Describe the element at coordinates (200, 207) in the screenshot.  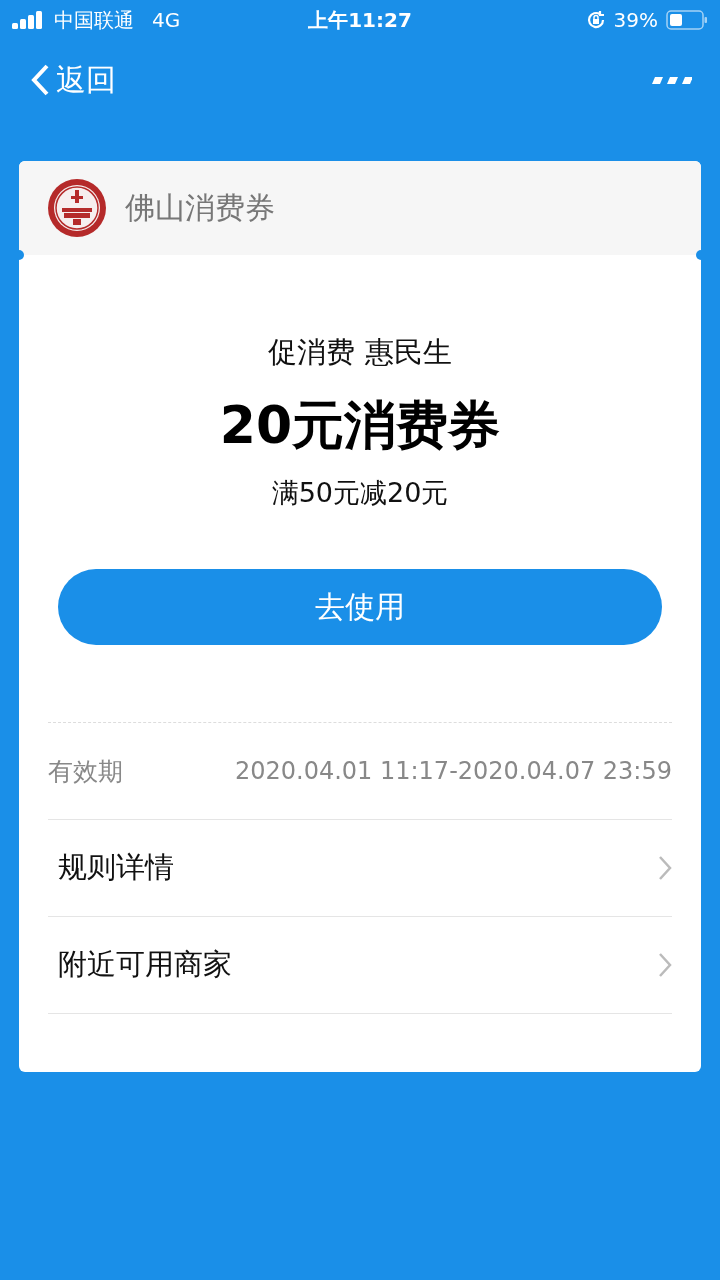
I see `issuer-name: 佛山消费券` at that location.